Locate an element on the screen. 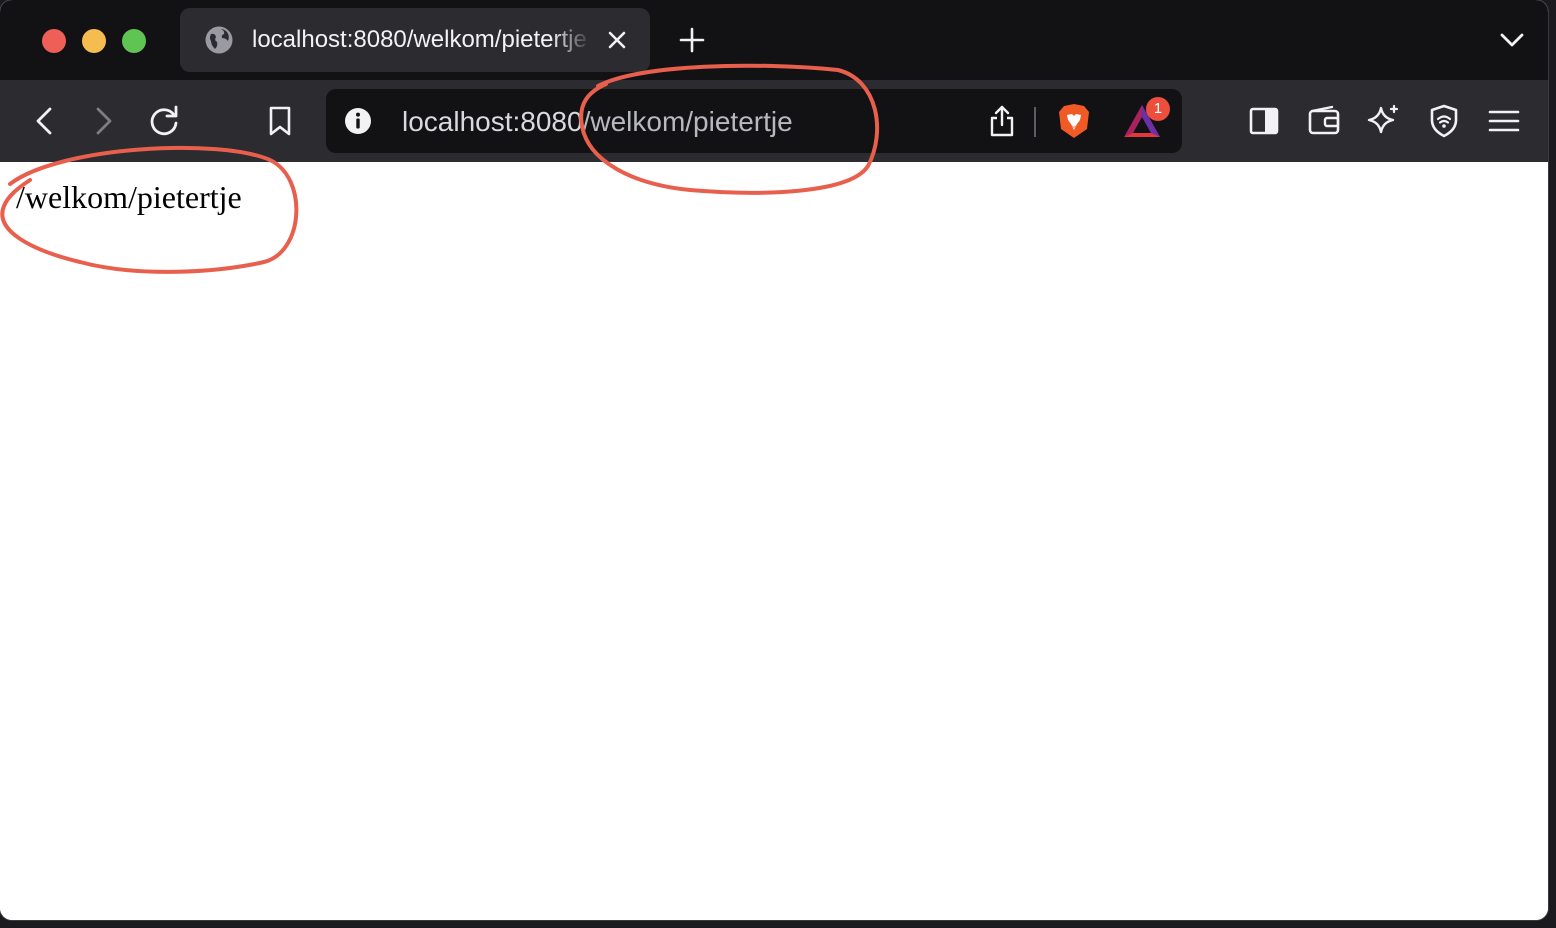  navigation-toolbar: localhost:8080/welkom/pietertje 1 is located at coordinates (774, 121).